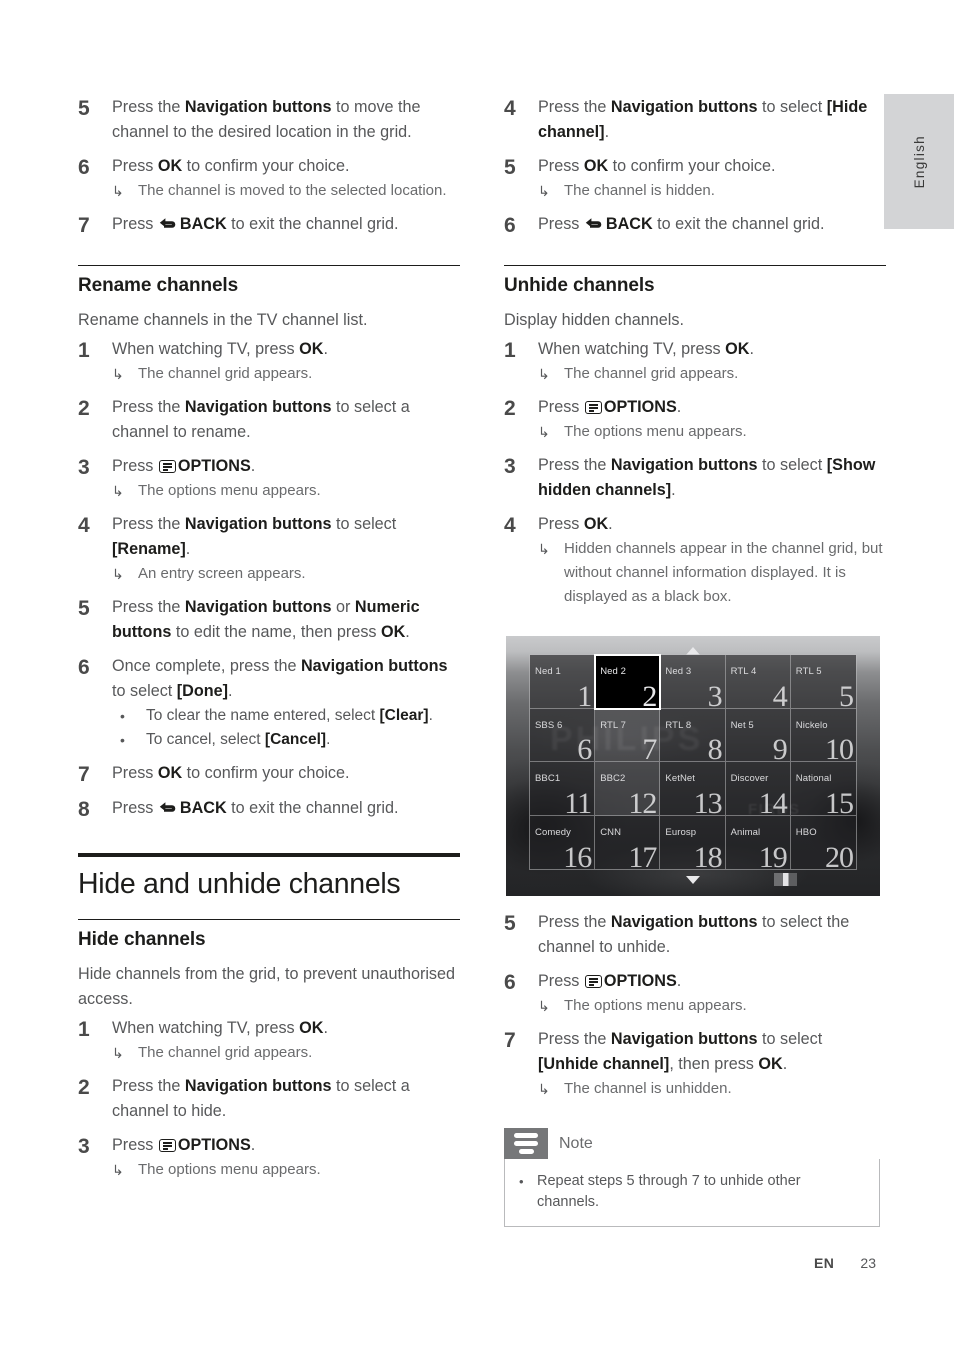 The height and width of the screenshot is (1350, 954). What do you see at coordinates (168, 223) in the screenshot?
I see `back-arrow-icon` at bounding box center [168, 223].